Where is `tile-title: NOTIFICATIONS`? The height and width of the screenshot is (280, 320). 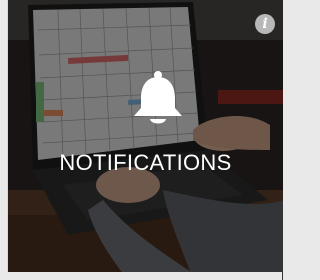
tile-title: NOTIFICATIONS is located at coordinates (145, 163).